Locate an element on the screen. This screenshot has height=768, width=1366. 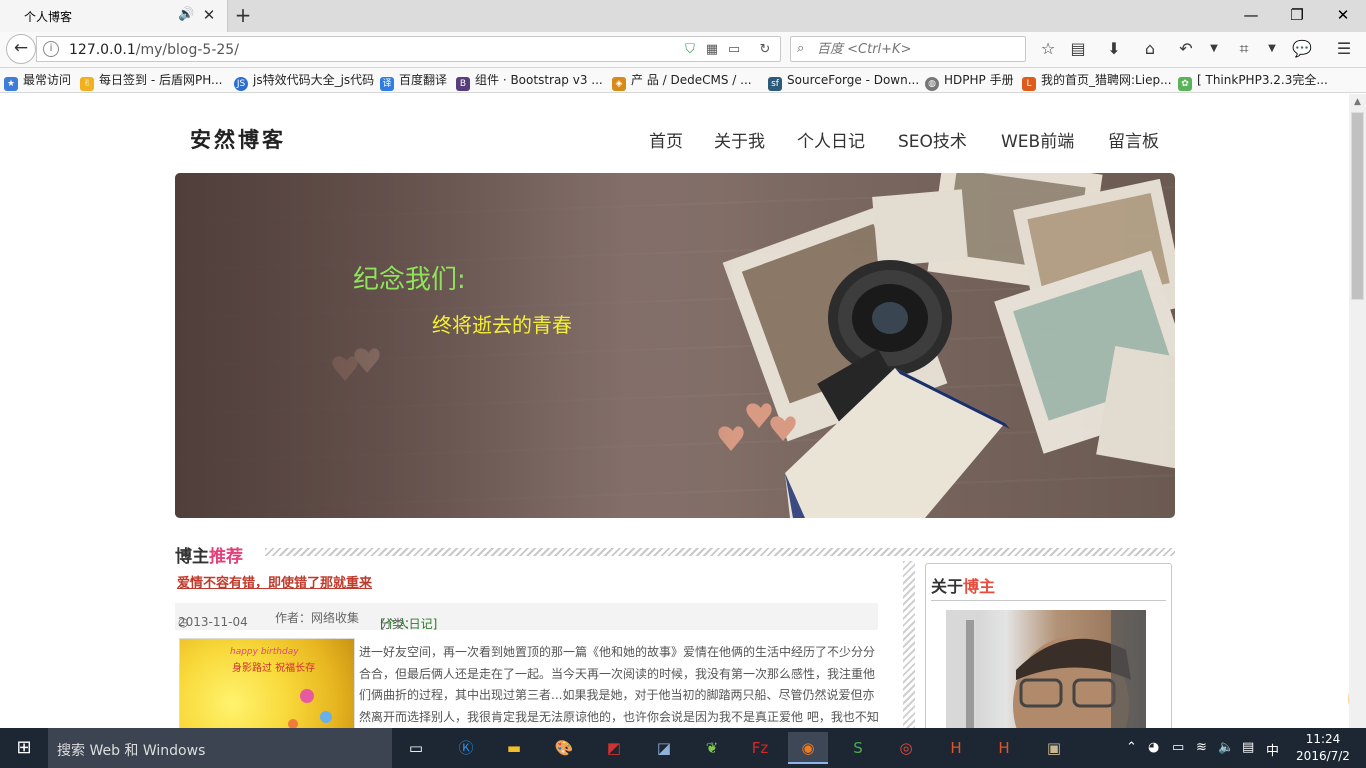
windows-start-icon: ⊞ is located at coordinates (24, 748).